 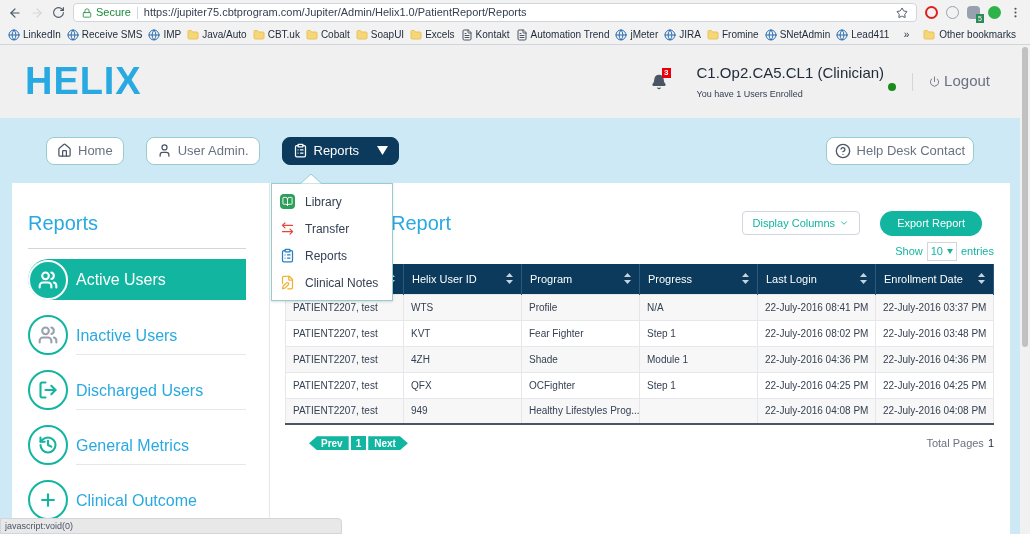 I want to click on table-cell: Fear Fighter, so click(x=580, y=333).